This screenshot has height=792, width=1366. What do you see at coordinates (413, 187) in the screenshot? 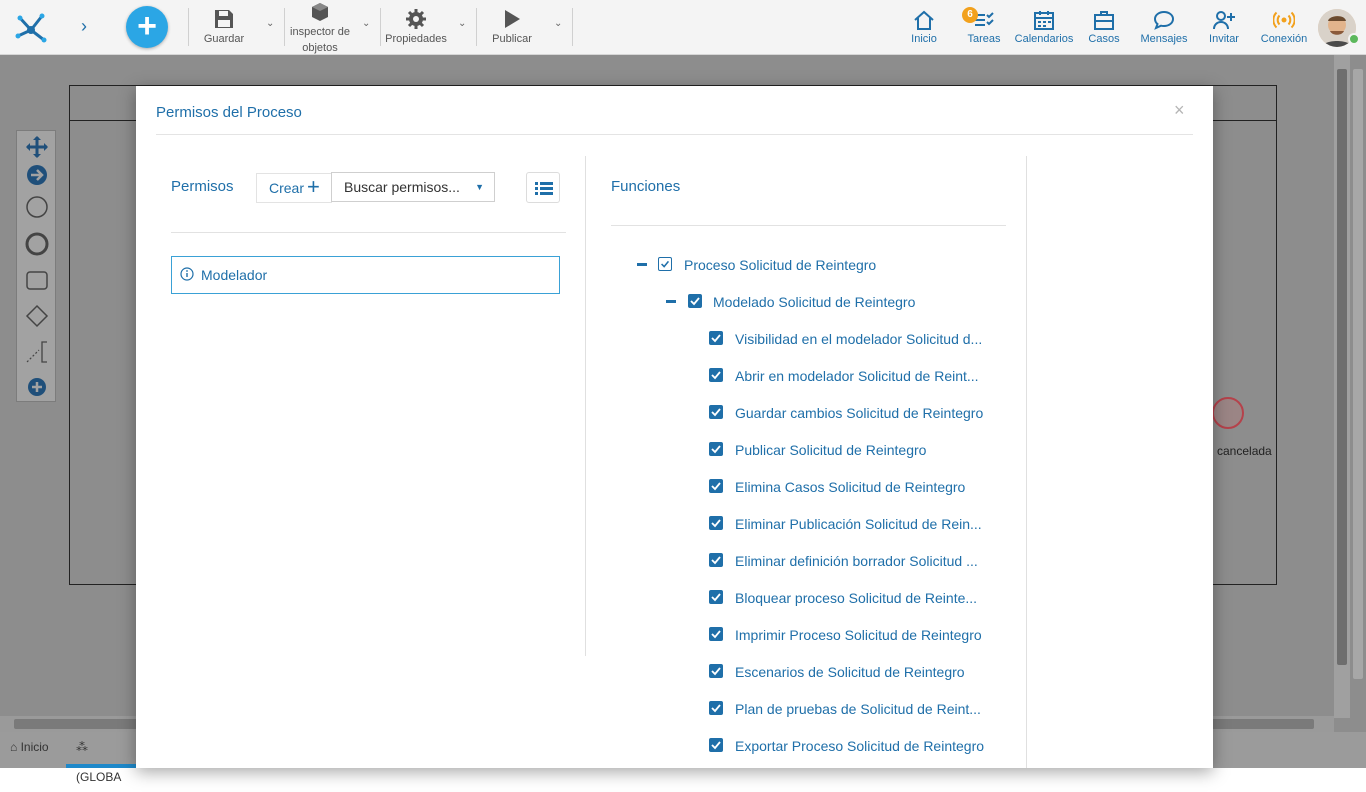
I see `permission-search-select: Buscar permisos... ▼` at bounding box center [413, 187].